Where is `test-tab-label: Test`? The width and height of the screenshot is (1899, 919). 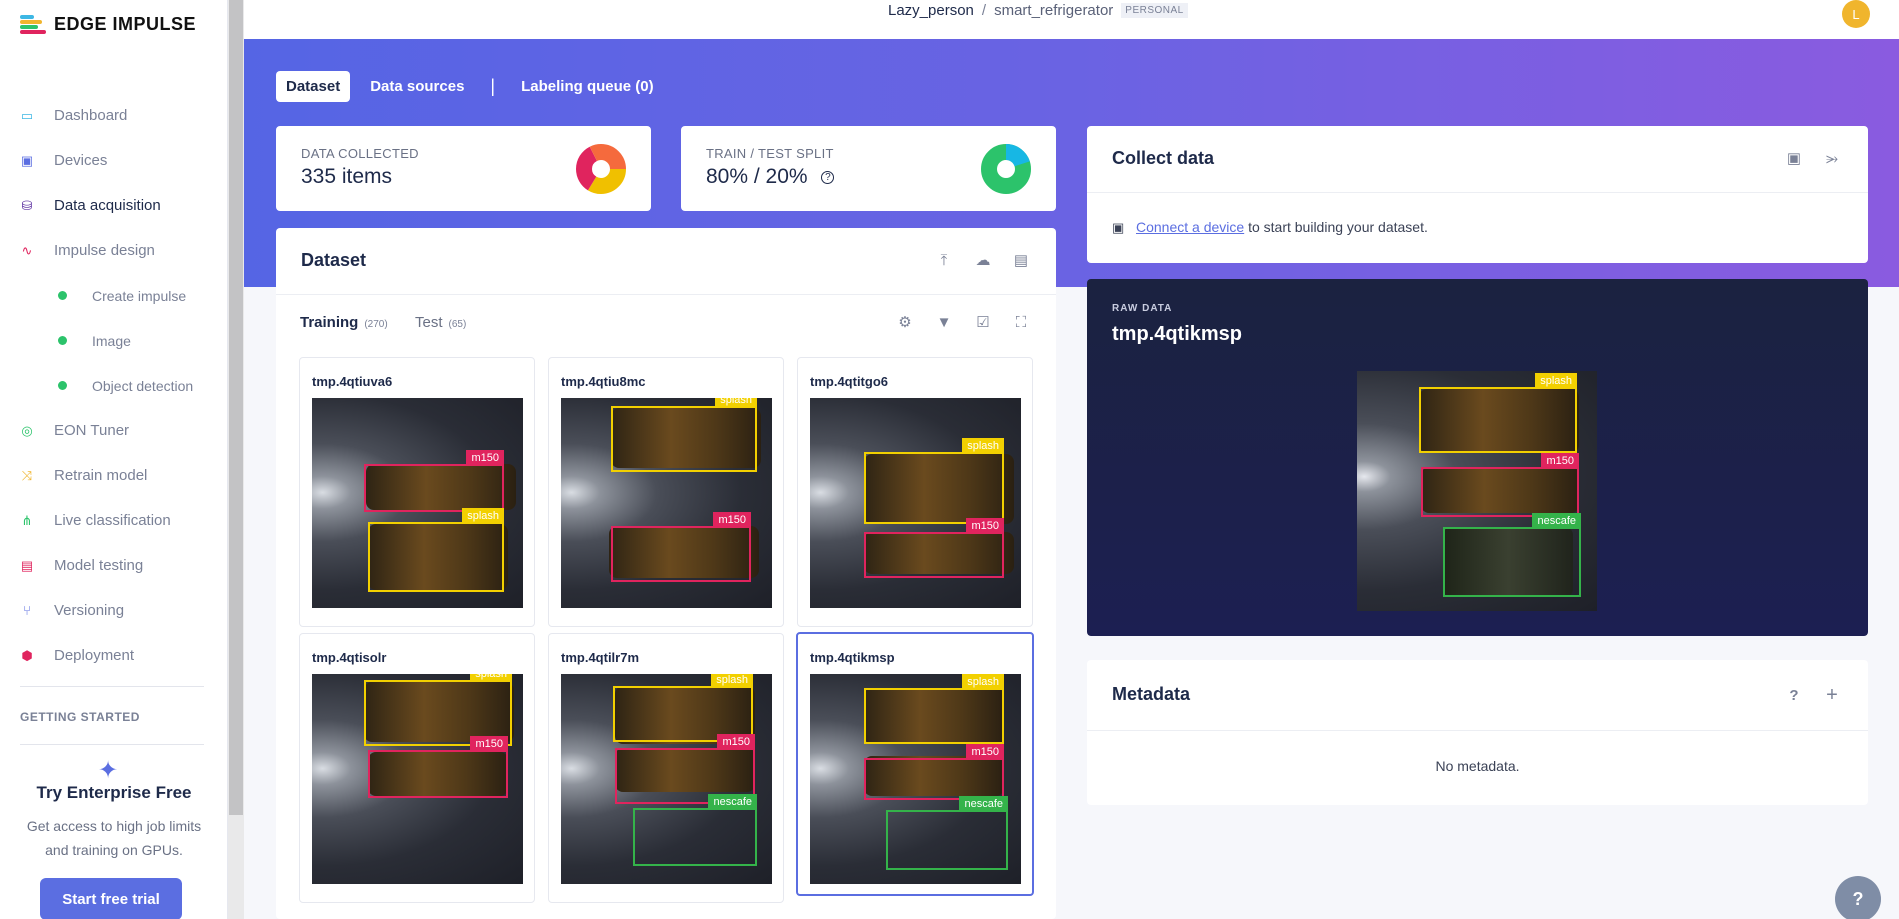
test-tab-label: Test is located at coordinates (429, 322).